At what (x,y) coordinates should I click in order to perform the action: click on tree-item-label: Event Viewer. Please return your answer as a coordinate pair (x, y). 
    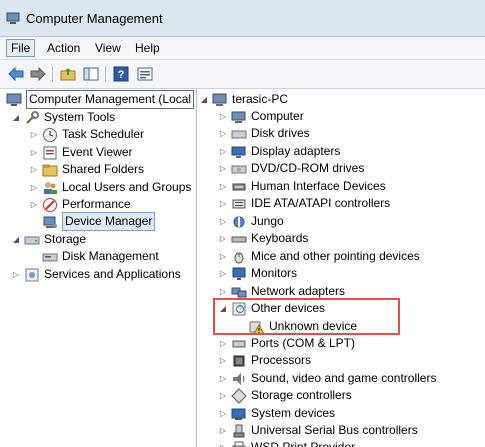
    Looking at the image, I should click on (97, 152).